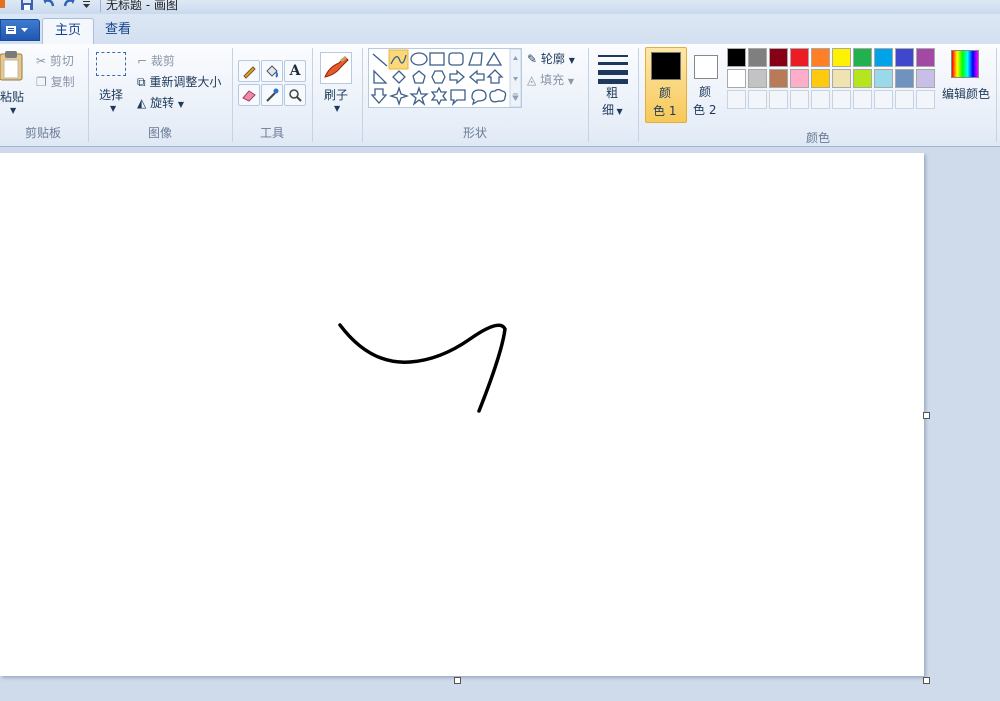 The image size is (1000, 701). I want to click on text-icon: A, so click(295, 71).